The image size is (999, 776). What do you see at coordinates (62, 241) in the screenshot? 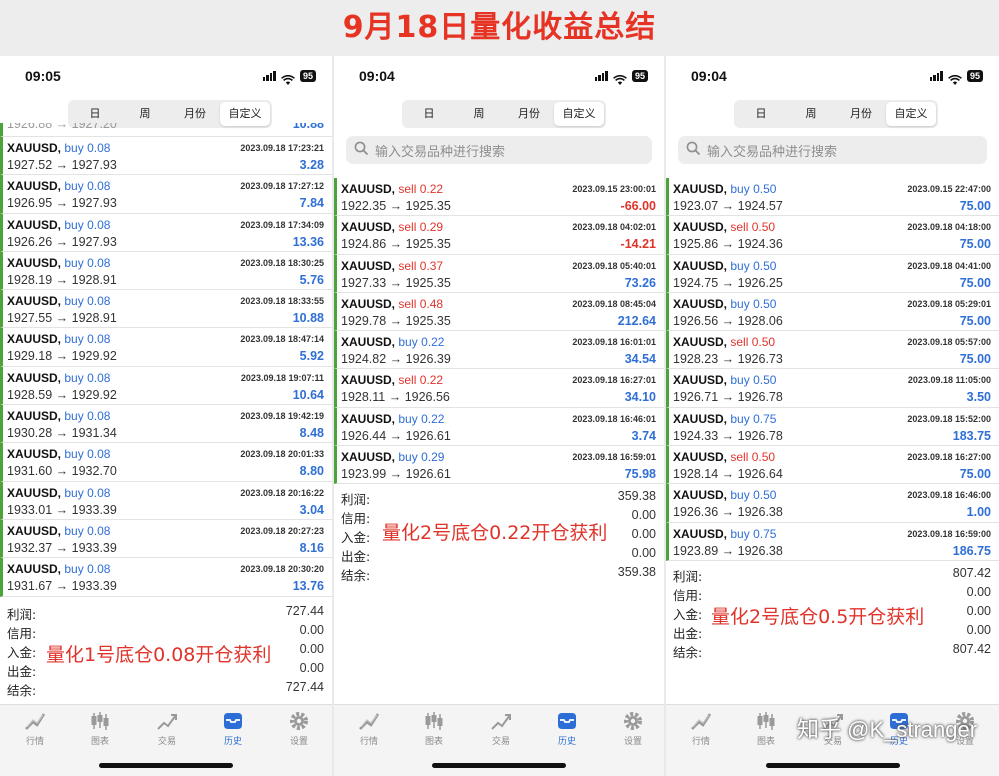
I see `trade-prices: 1926.26 → 1927.93` at bounding box center [62, 241].